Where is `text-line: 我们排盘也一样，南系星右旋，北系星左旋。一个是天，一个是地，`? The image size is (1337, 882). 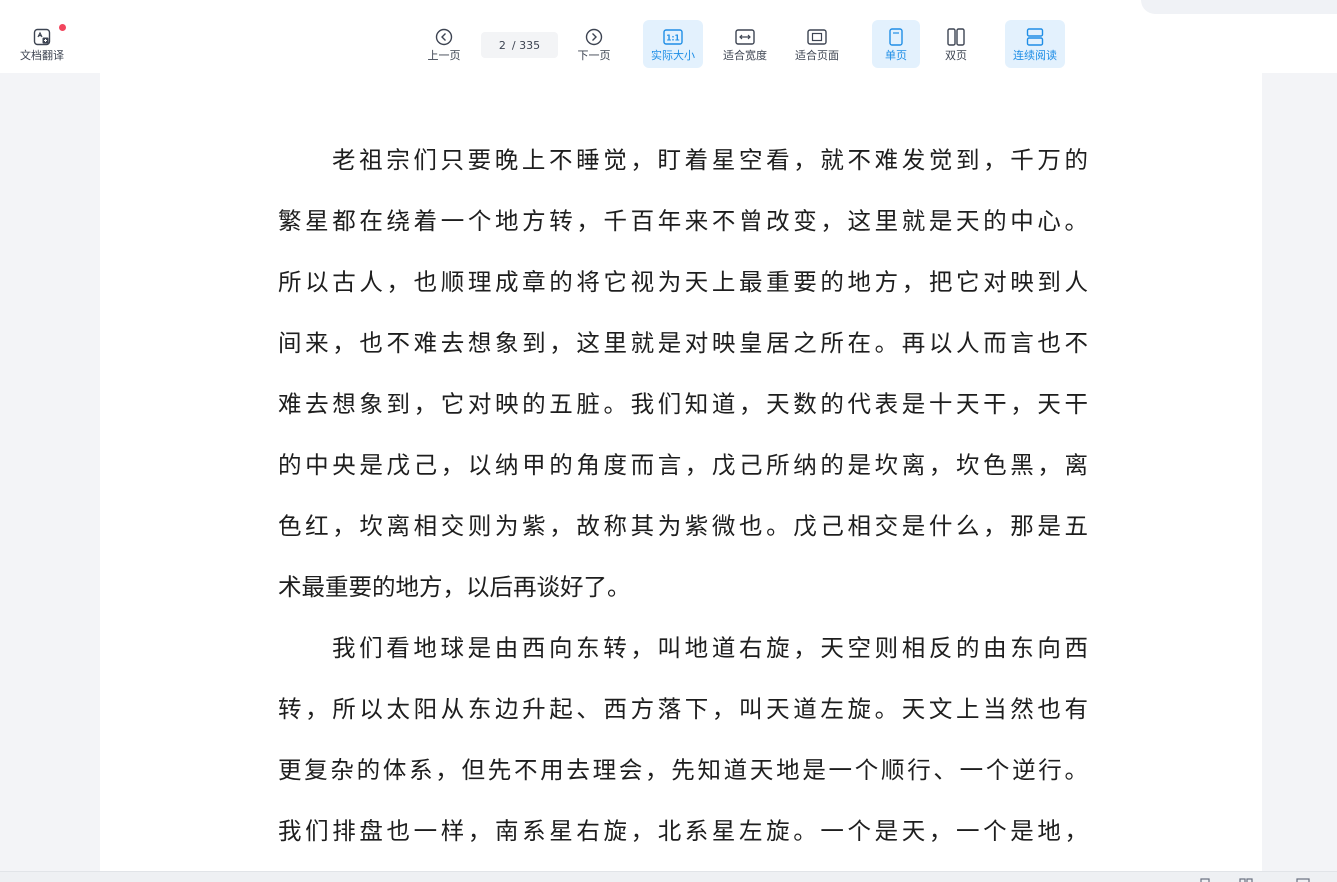 text-line: 我们排盘也一样，南系星右旋，北系星左旋。一个是天，一个是地， is located at coordinates (683, 831).